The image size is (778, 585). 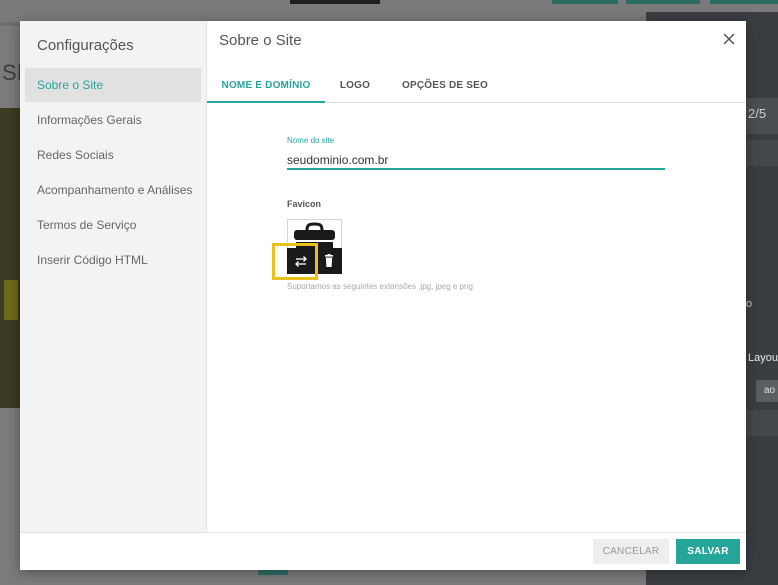 I want to click on sidebar-item-informacoes-gerais: Informações Gerais, so click(x=113, y=120).